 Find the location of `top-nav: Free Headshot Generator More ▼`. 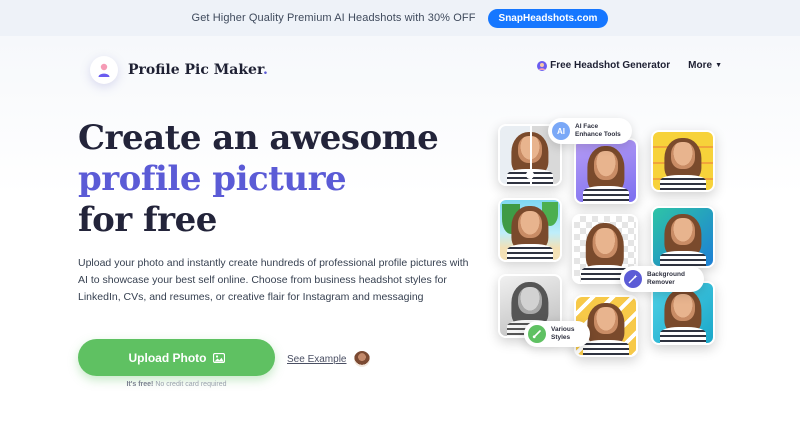

top-nav: Free Headshot Generator More ▼ is located at coordinates (629, 65).